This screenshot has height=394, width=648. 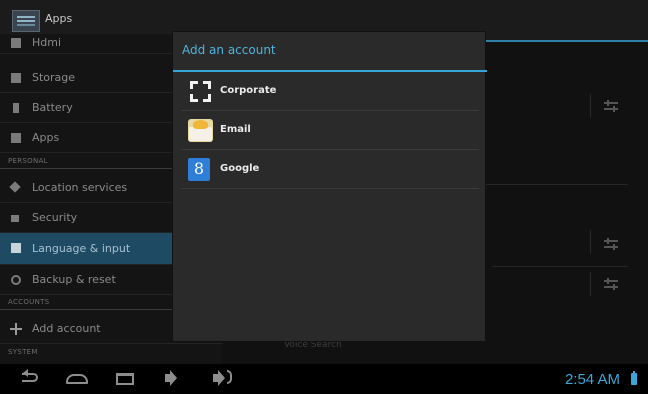 What do you see at coordinates (199, 169) in the screenshot?
I see `google-icon: 8` at bounding box center [199, 169].